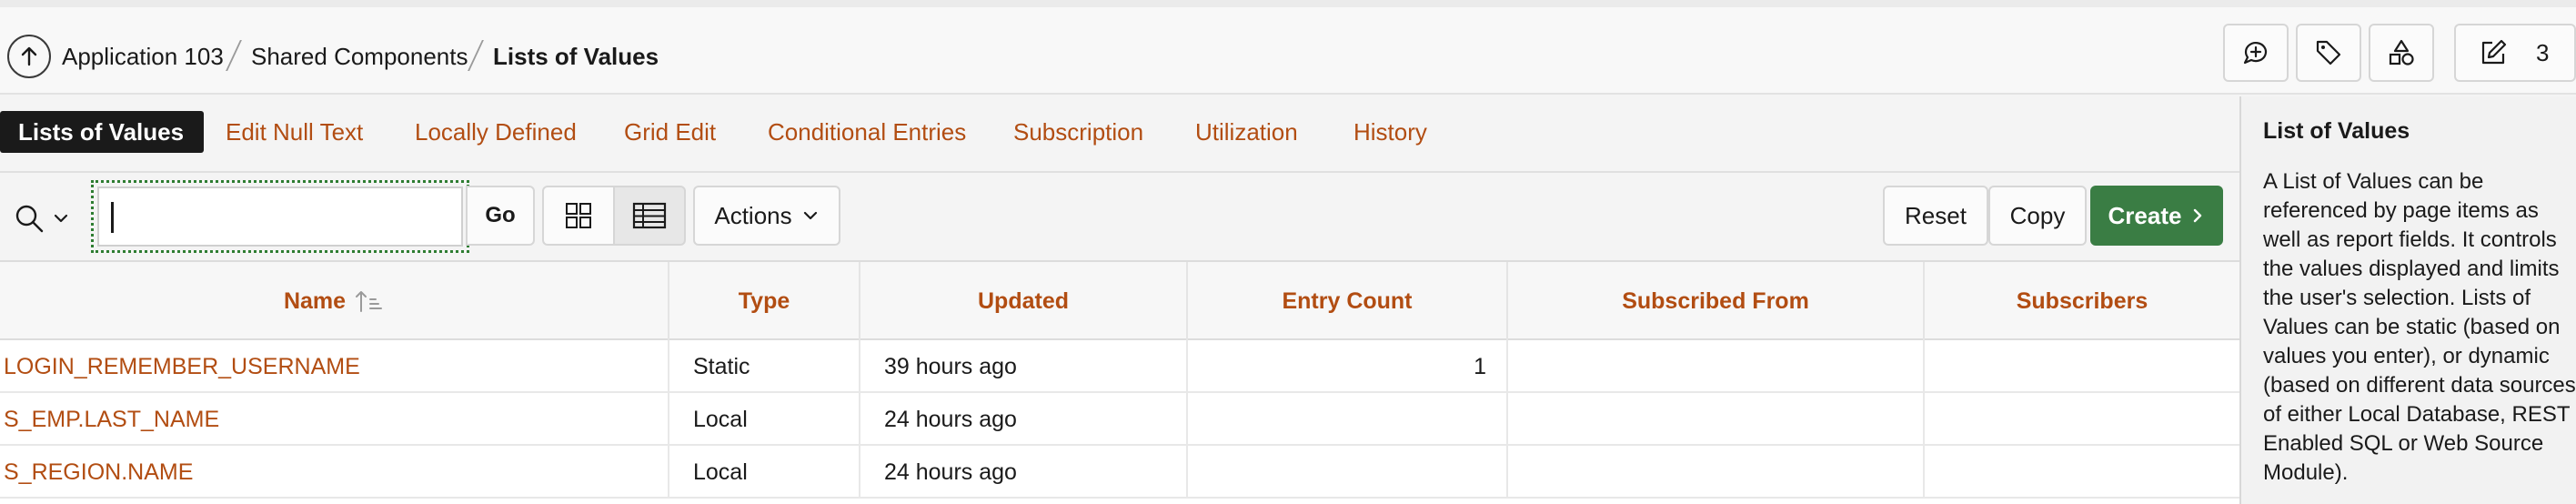 The width and height of the screenshot is (2576, 504). Describe the element at coordinates (500, 216) in the screenshot. I see `go-button: Go` at that location.